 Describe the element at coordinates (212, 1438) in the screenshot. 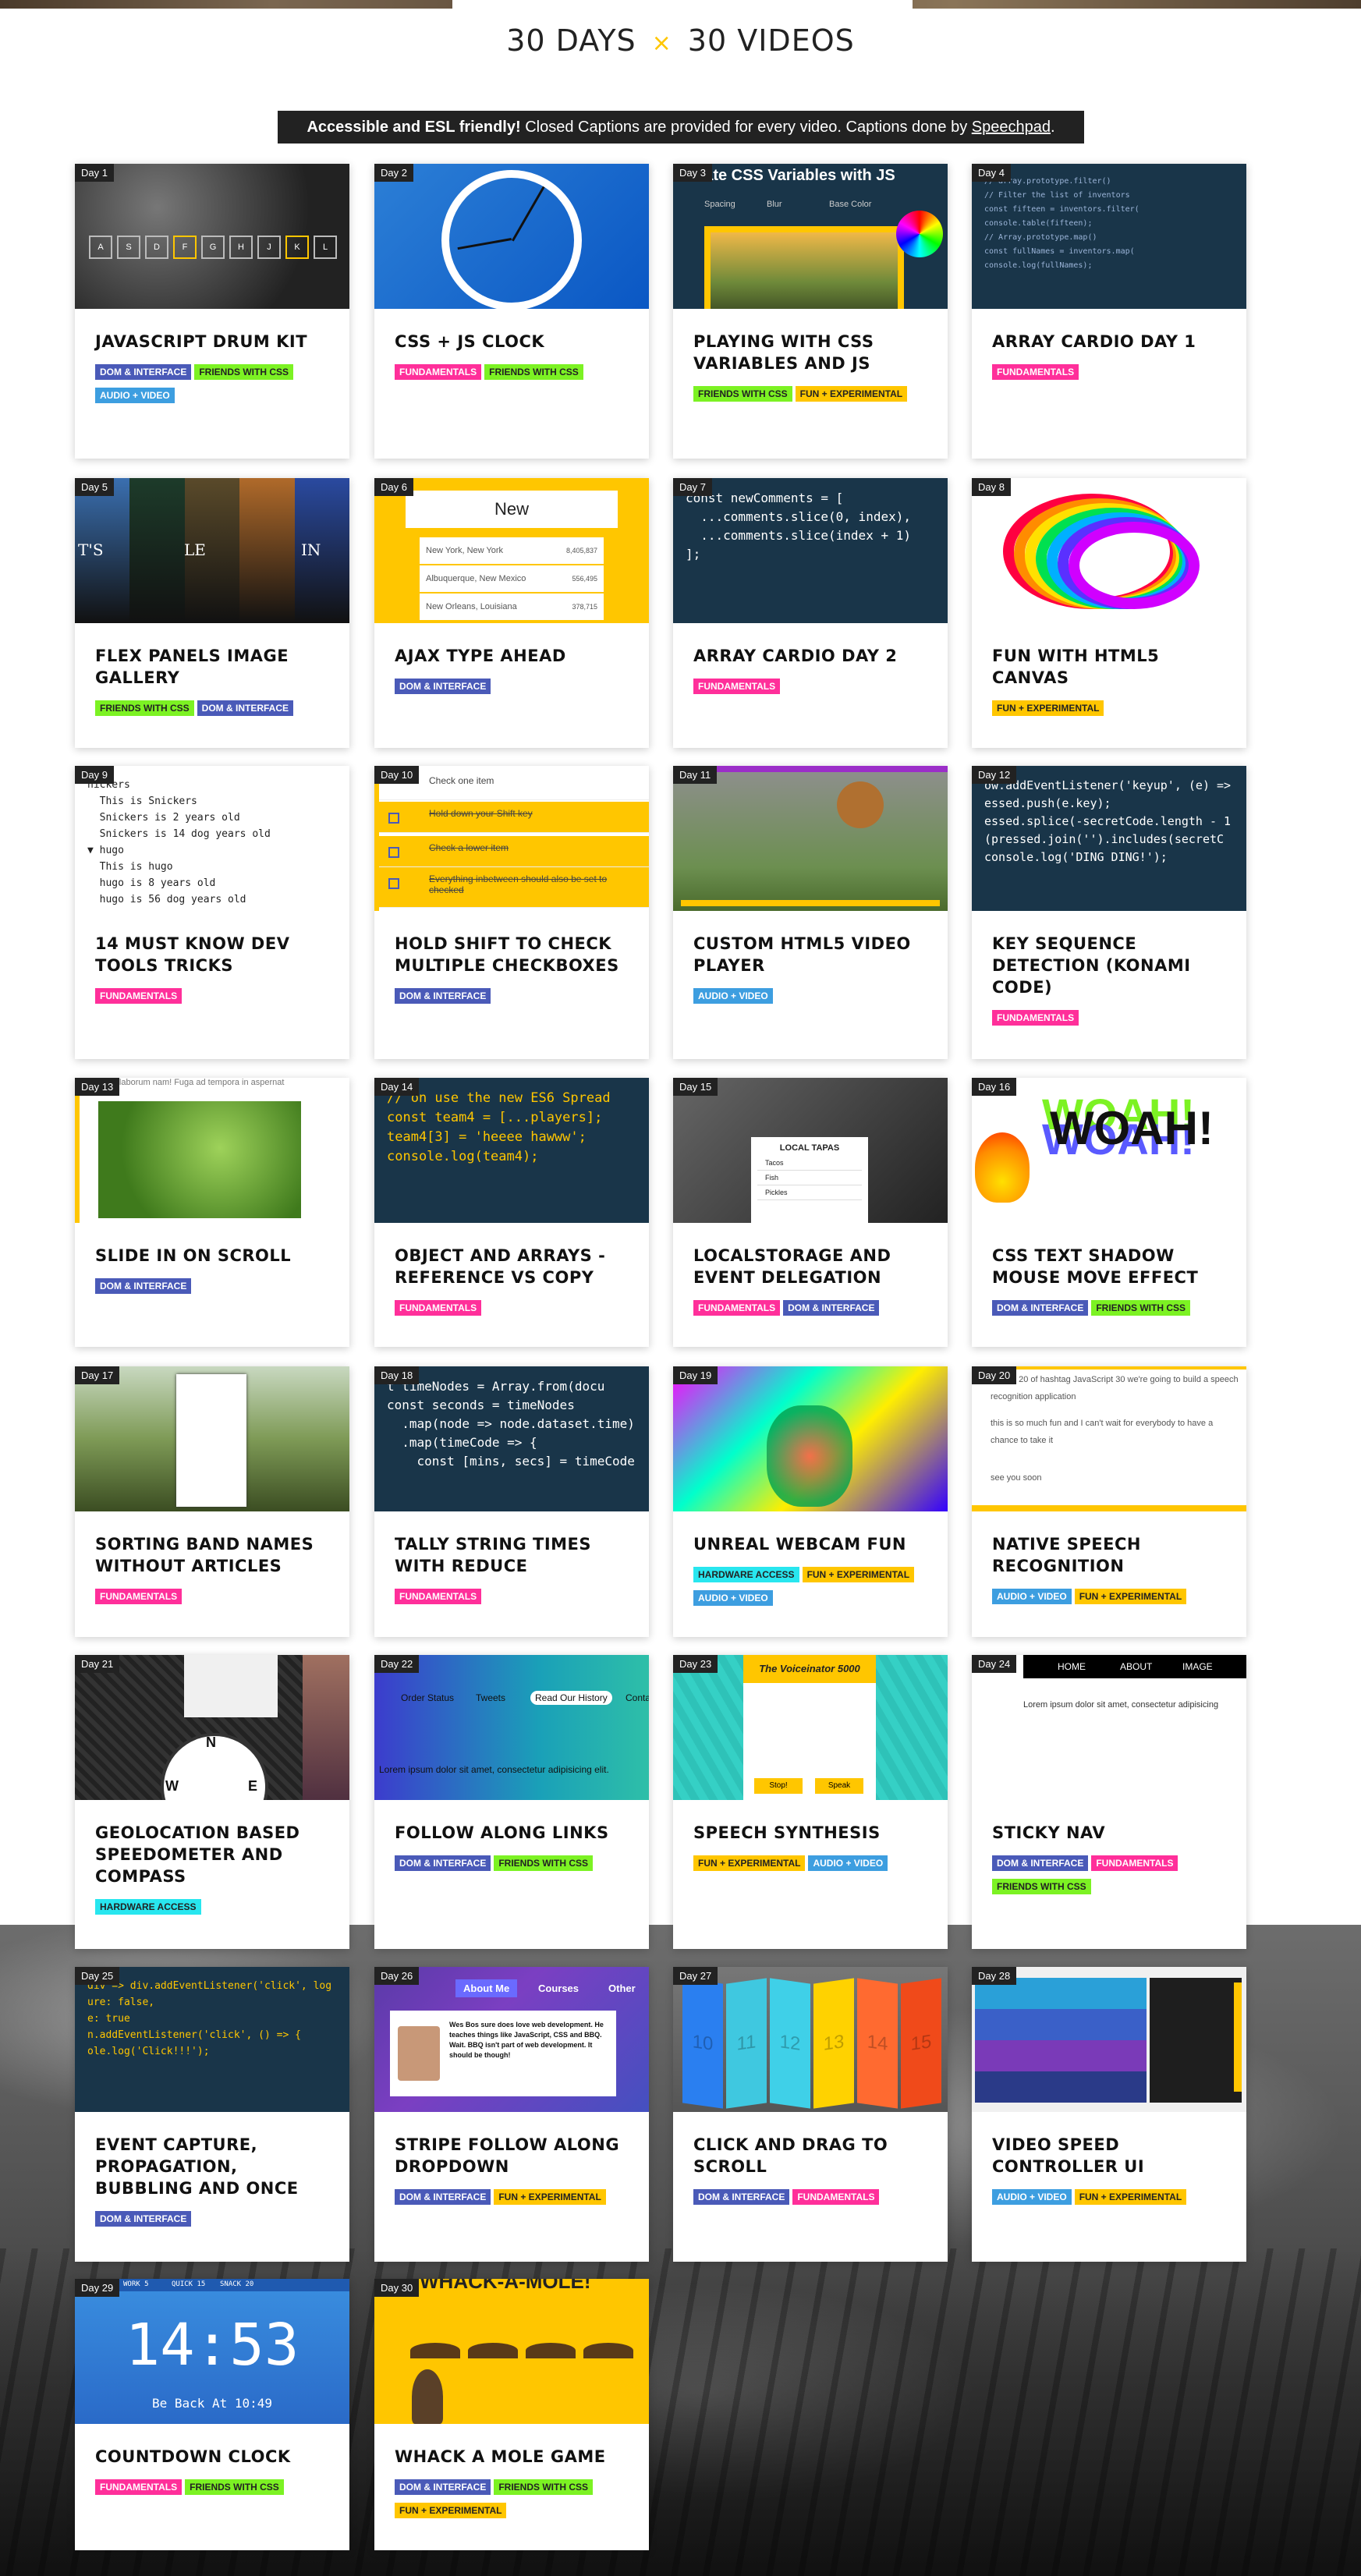

I see `project-thumbnail: Day 17` at that location.